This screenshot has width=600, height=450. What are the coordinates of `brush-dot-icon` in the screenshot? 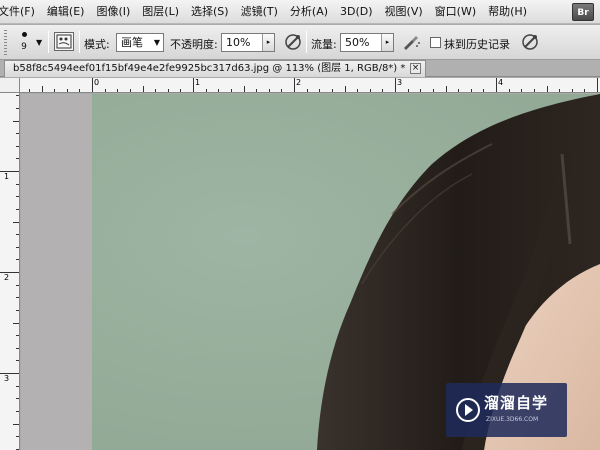 It's located at (24, 34).